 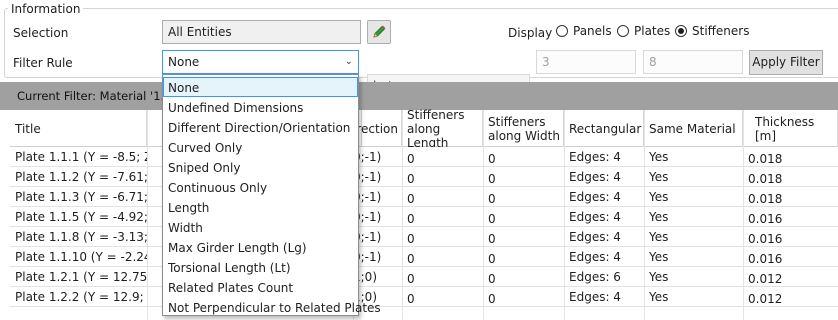 I want to click on dropdown-option: Width, so click(x=260, y=227).